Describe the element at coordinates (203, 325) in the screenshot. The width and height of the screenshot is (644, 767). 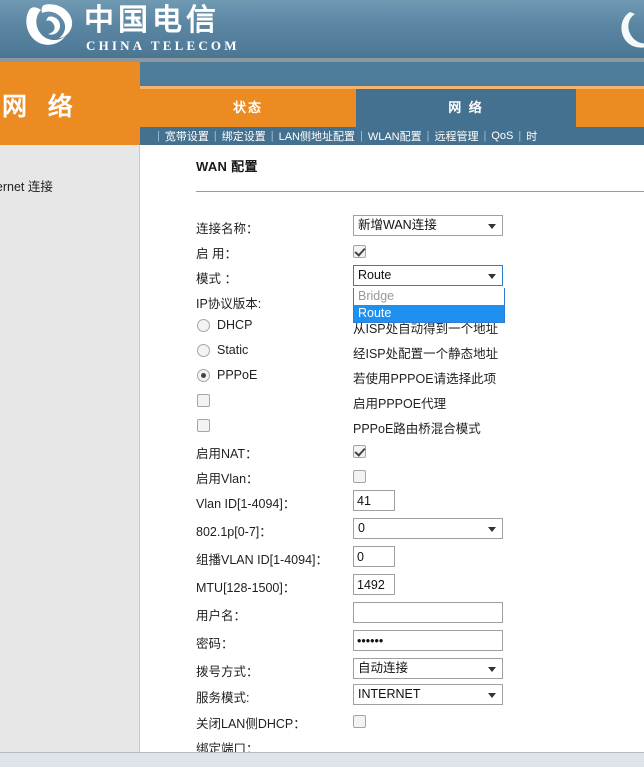
I see `radio-dhcp` at that location.